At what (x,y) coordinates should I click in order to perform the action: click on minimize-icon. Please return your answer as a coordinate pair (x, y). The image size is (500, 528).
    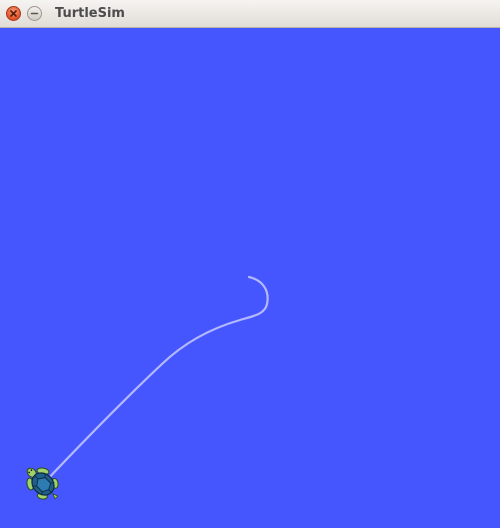
    Looking at the image, I should click on (34, 13).